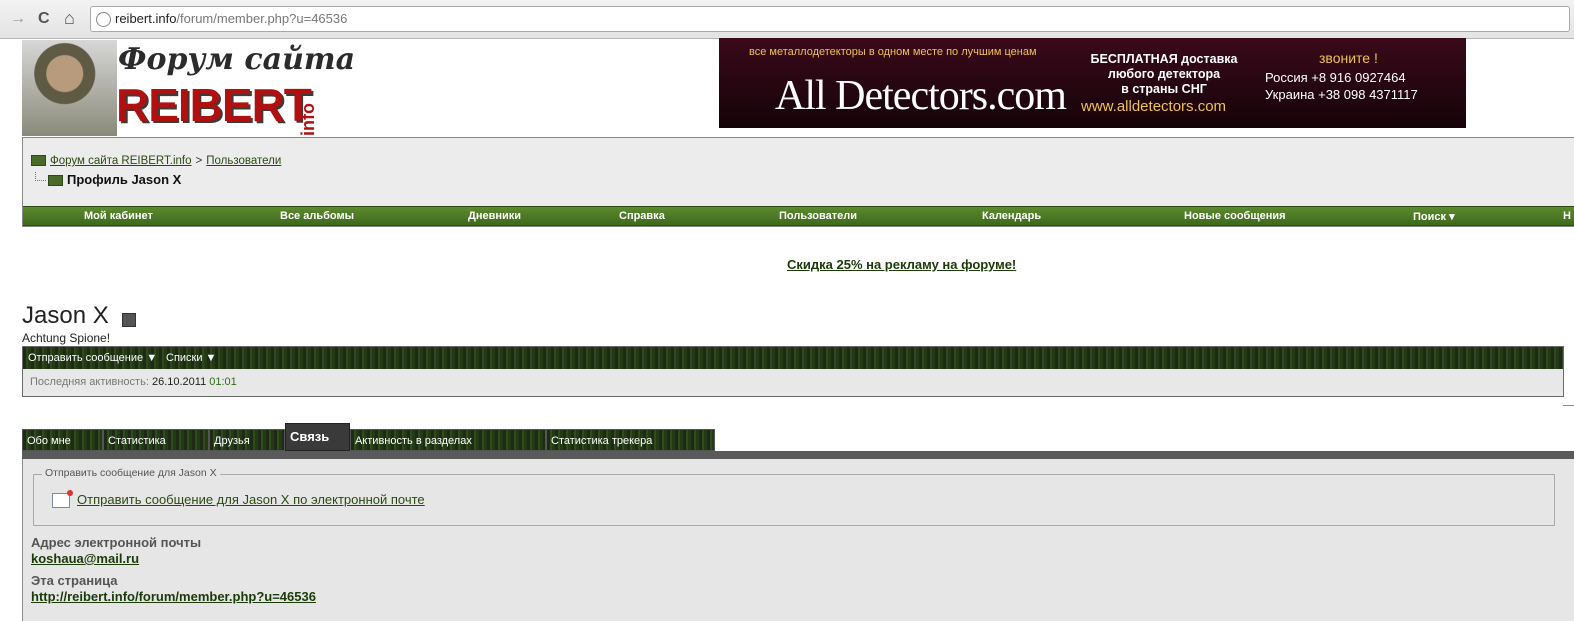 The width and height of the screenshot is (1574, 621). What do you see at coordinates (129, 320) in the screenshot?
I see `offline-status-icon` at bounding box center [129, 320].